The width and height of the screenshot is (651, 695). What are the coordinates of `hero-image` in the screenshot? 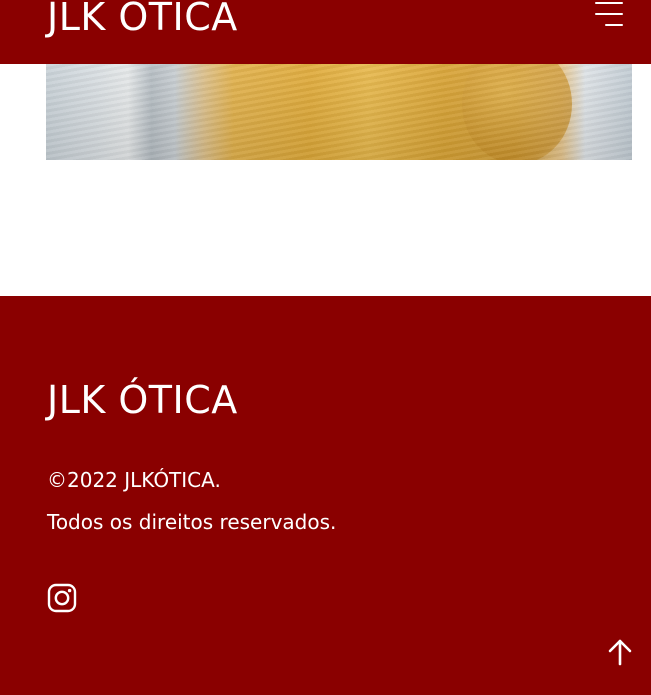 It's located at (339, 112).